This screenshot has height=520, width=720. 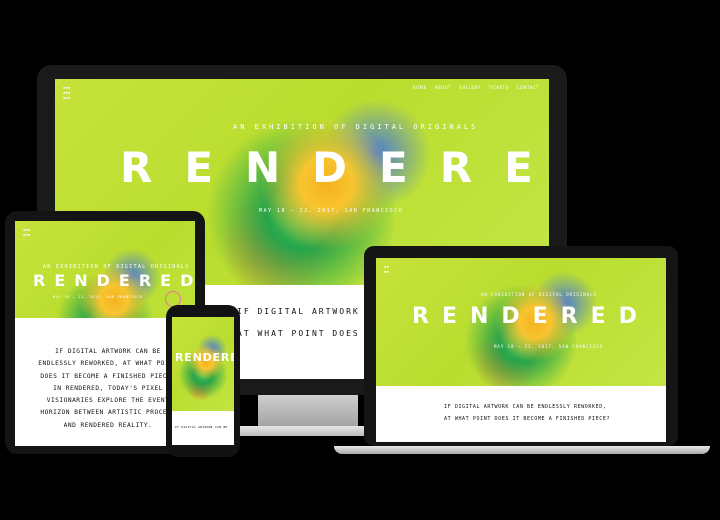 I want to click on monitor-base, so click(x=309, y=431).